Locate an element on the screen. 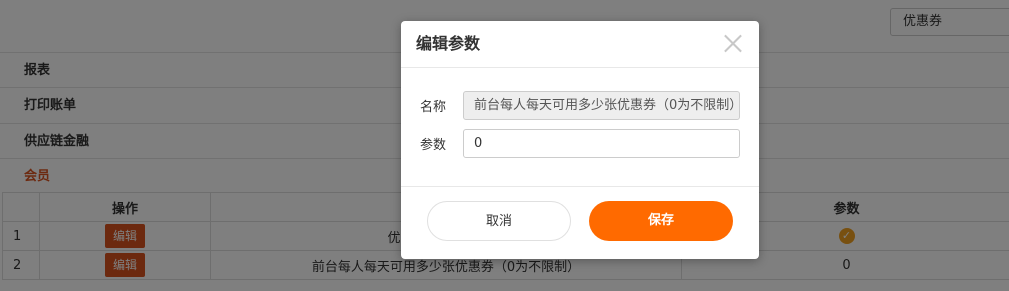 Image resolution: width=1009 pixels, height=291 pixels. close-icon is located at coordinates (733, 43).